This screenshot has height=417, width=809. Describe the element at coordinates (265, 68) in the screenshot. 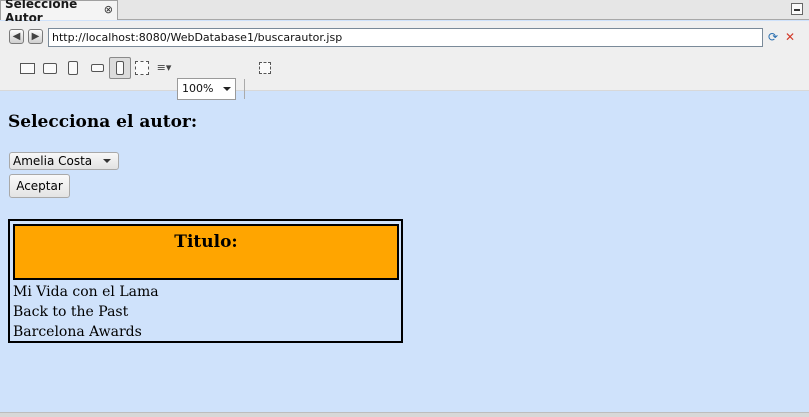

I see `inspect-select-icon` at that location.